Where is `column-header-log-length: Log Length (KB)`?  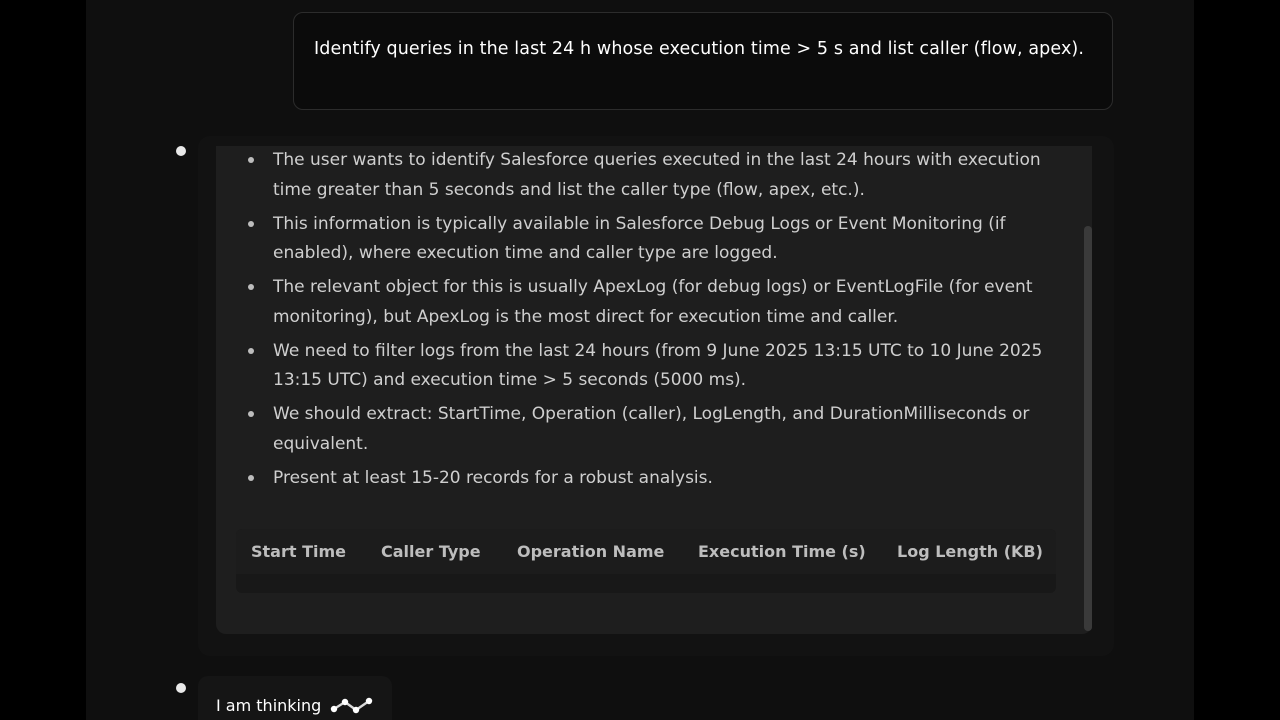
column-header-log-length: Log Length (KB) is located at coordinates (970, 551).